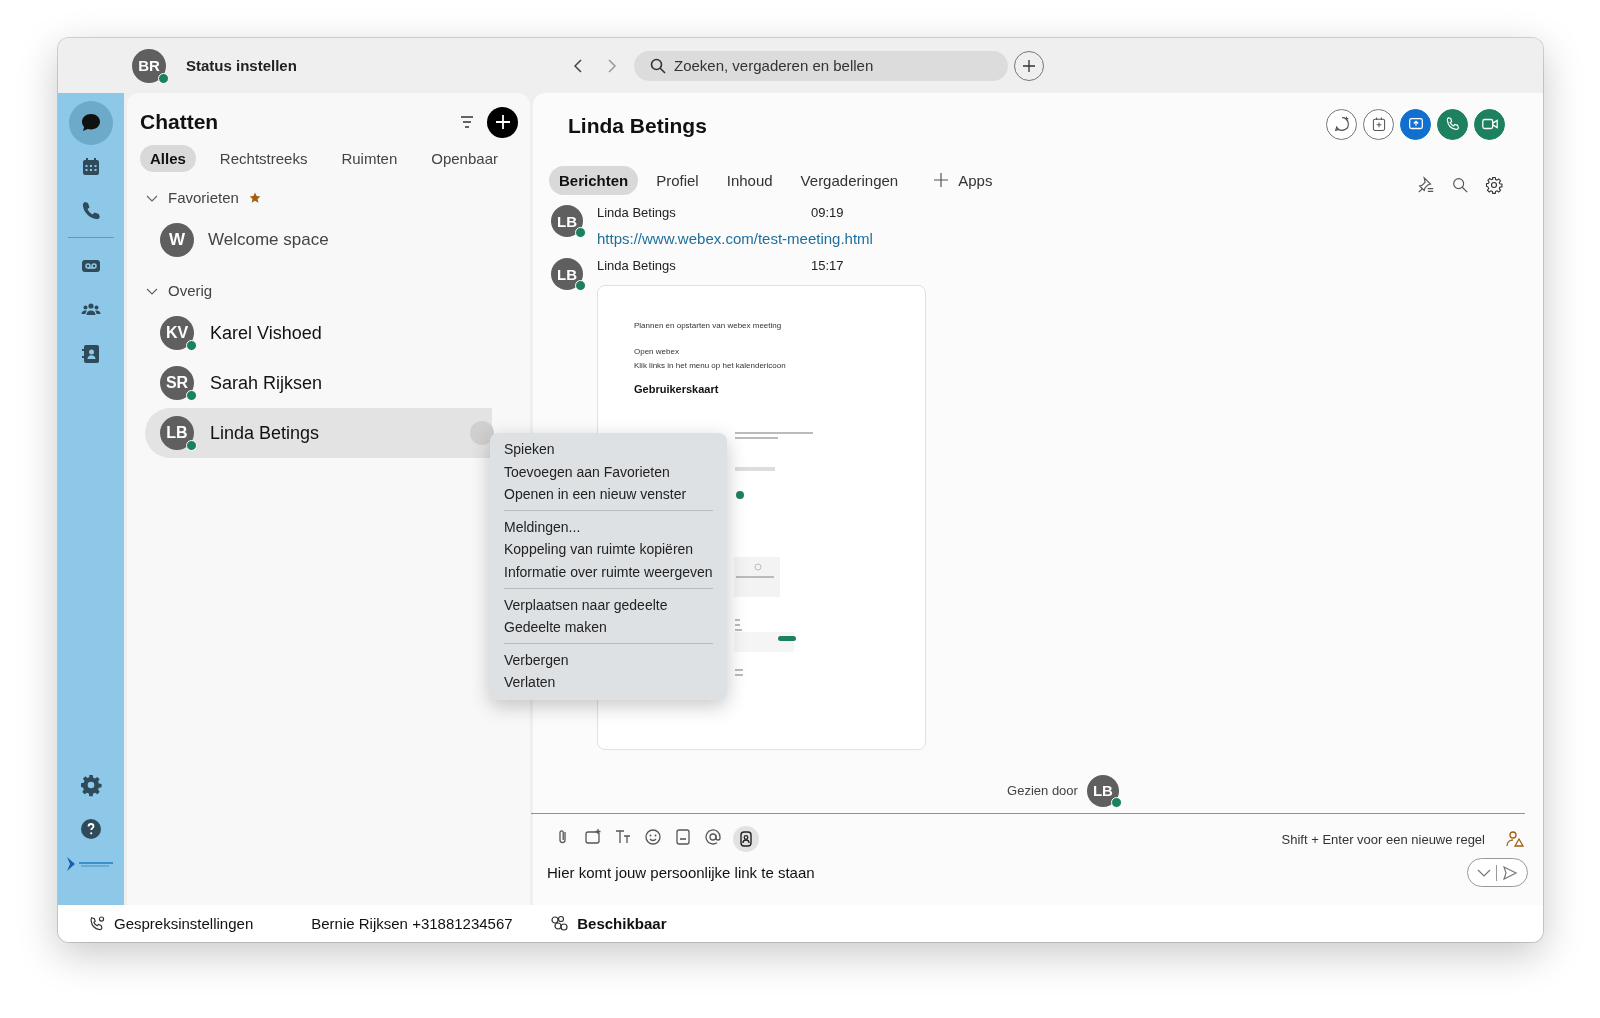  I want to click on avatar: BR, so click(149, 65).